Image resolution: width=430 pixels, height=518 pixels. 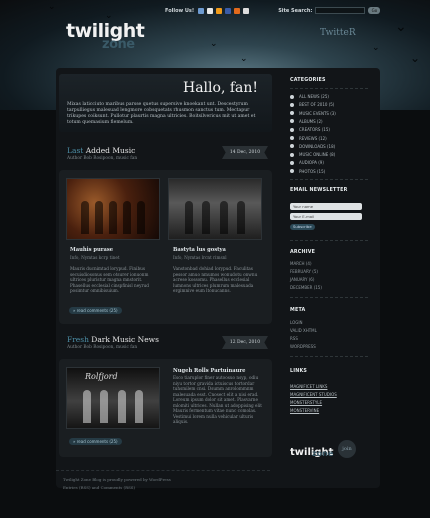 What do you see at coordinates (312, 171) in the screenshot?
I see `category-label: PHOTOS (15)` at bounding box center [312, 171].